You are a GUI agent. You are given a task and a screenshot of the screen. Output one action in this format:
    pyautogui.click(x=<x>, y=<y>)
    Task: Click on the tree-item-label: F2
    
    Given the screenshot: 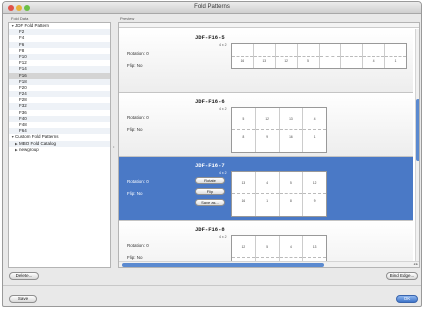 What is the action you would take?
    pyautogui.click(x=22, y=32)
    